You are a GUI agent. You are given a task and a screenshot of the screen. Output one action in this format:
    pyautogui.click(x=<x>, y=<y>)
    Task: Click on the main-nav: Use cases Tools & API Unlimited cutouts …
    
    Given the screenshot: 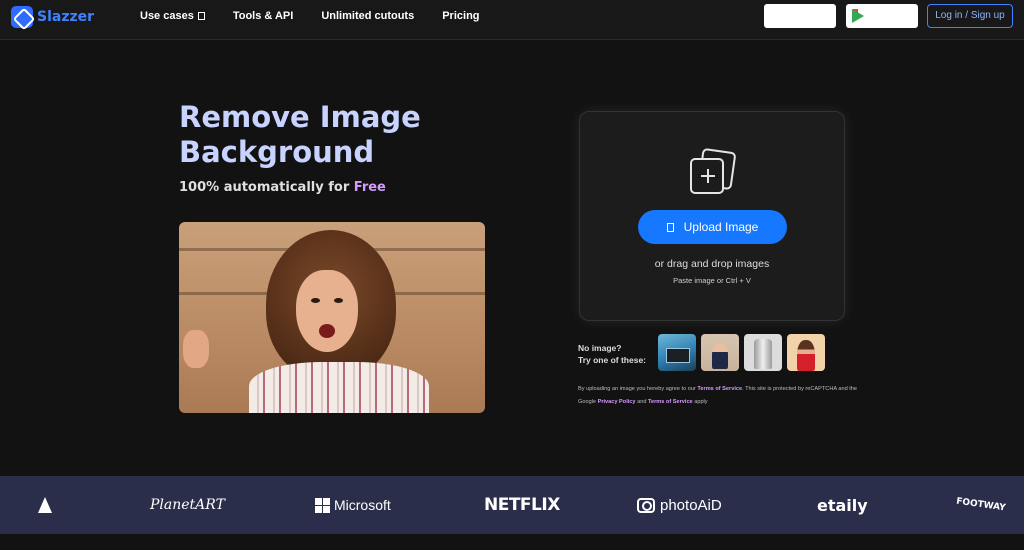 What is the action you would take?
    pyautogui.click(x=324, y=16)
    